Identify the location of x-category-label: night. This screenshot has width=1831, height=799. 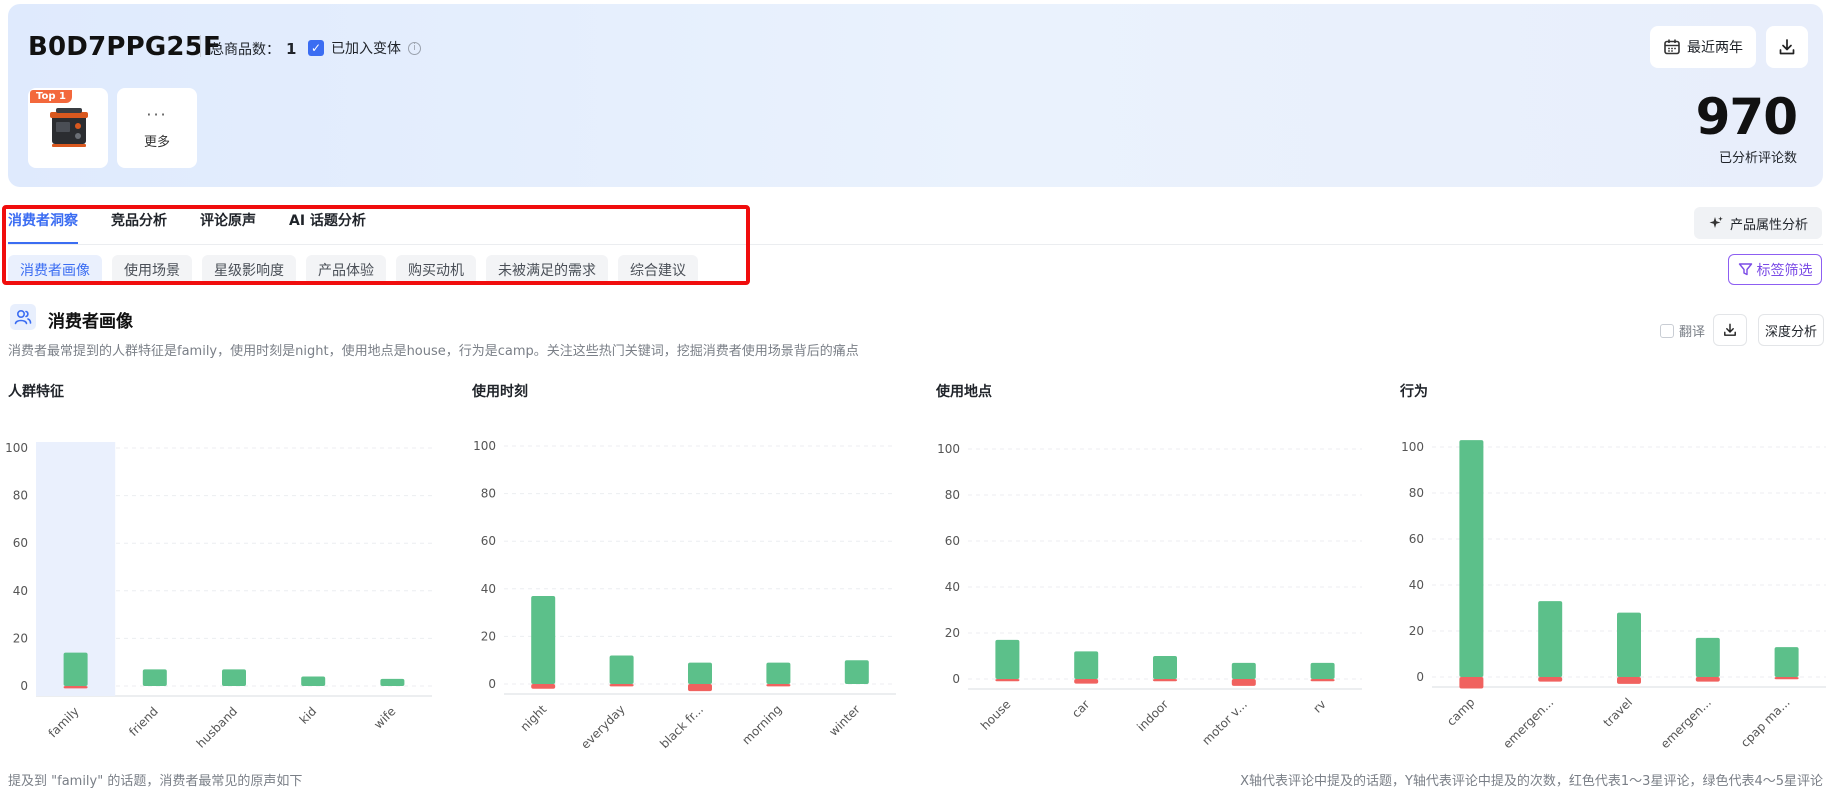
(534, 718).